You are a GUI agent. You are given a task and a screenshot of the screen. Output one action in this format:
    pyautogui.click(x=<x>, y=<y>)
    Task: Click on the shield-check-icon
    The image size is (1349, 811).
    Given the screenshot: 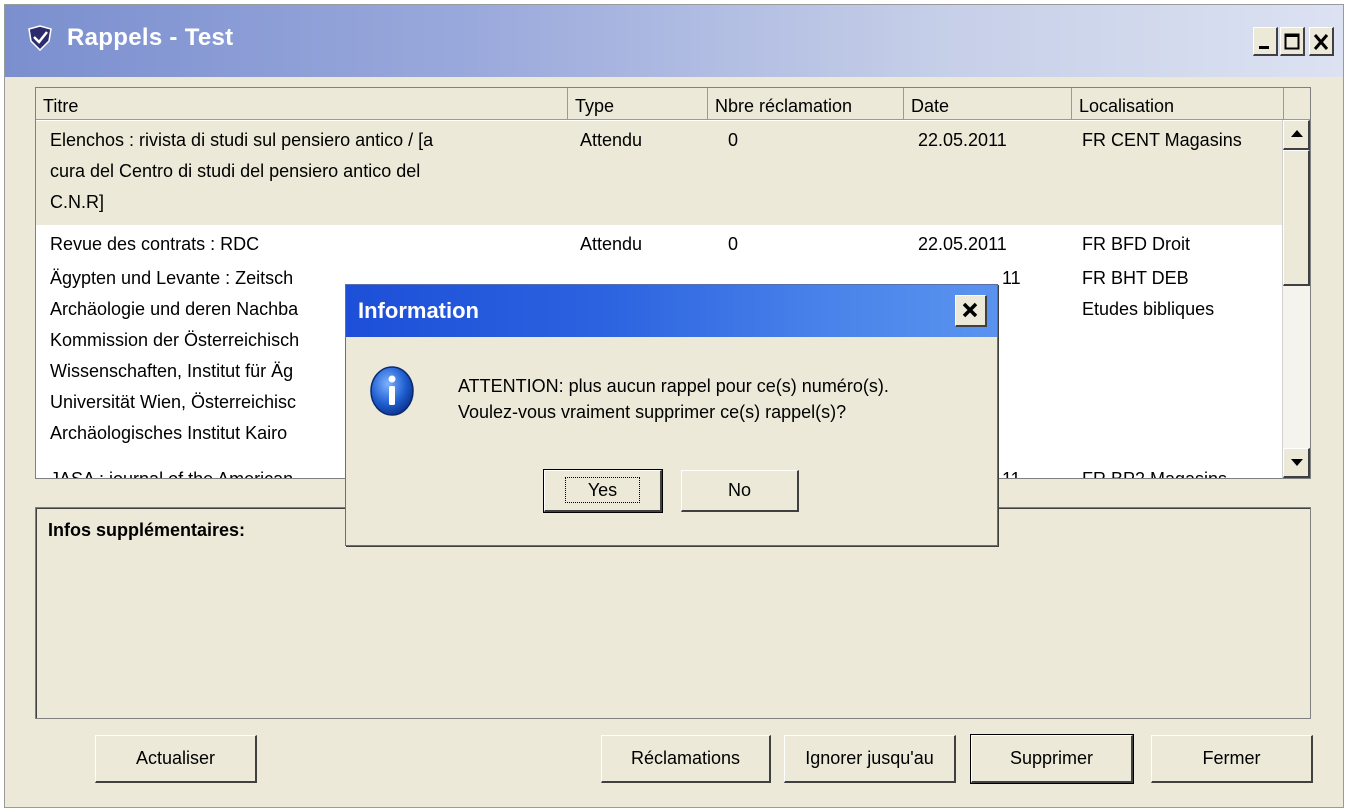 What is the action you would take?
    pyautogui.click(x=40, y=38)
    